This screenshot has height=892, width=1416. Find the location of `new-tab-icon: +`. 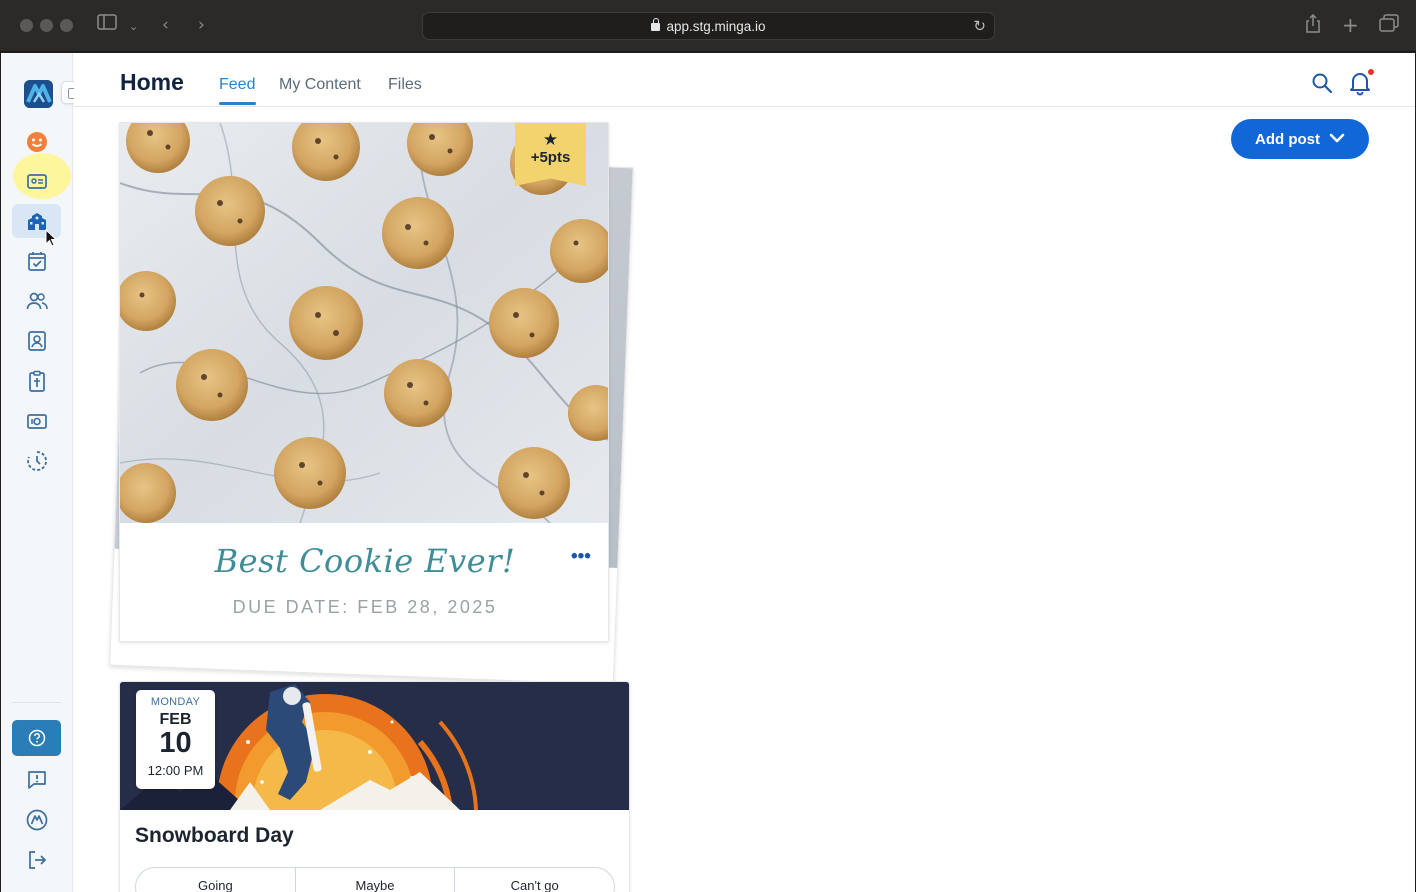

new-tab-icon: + is located at coordinates (1350, 25).